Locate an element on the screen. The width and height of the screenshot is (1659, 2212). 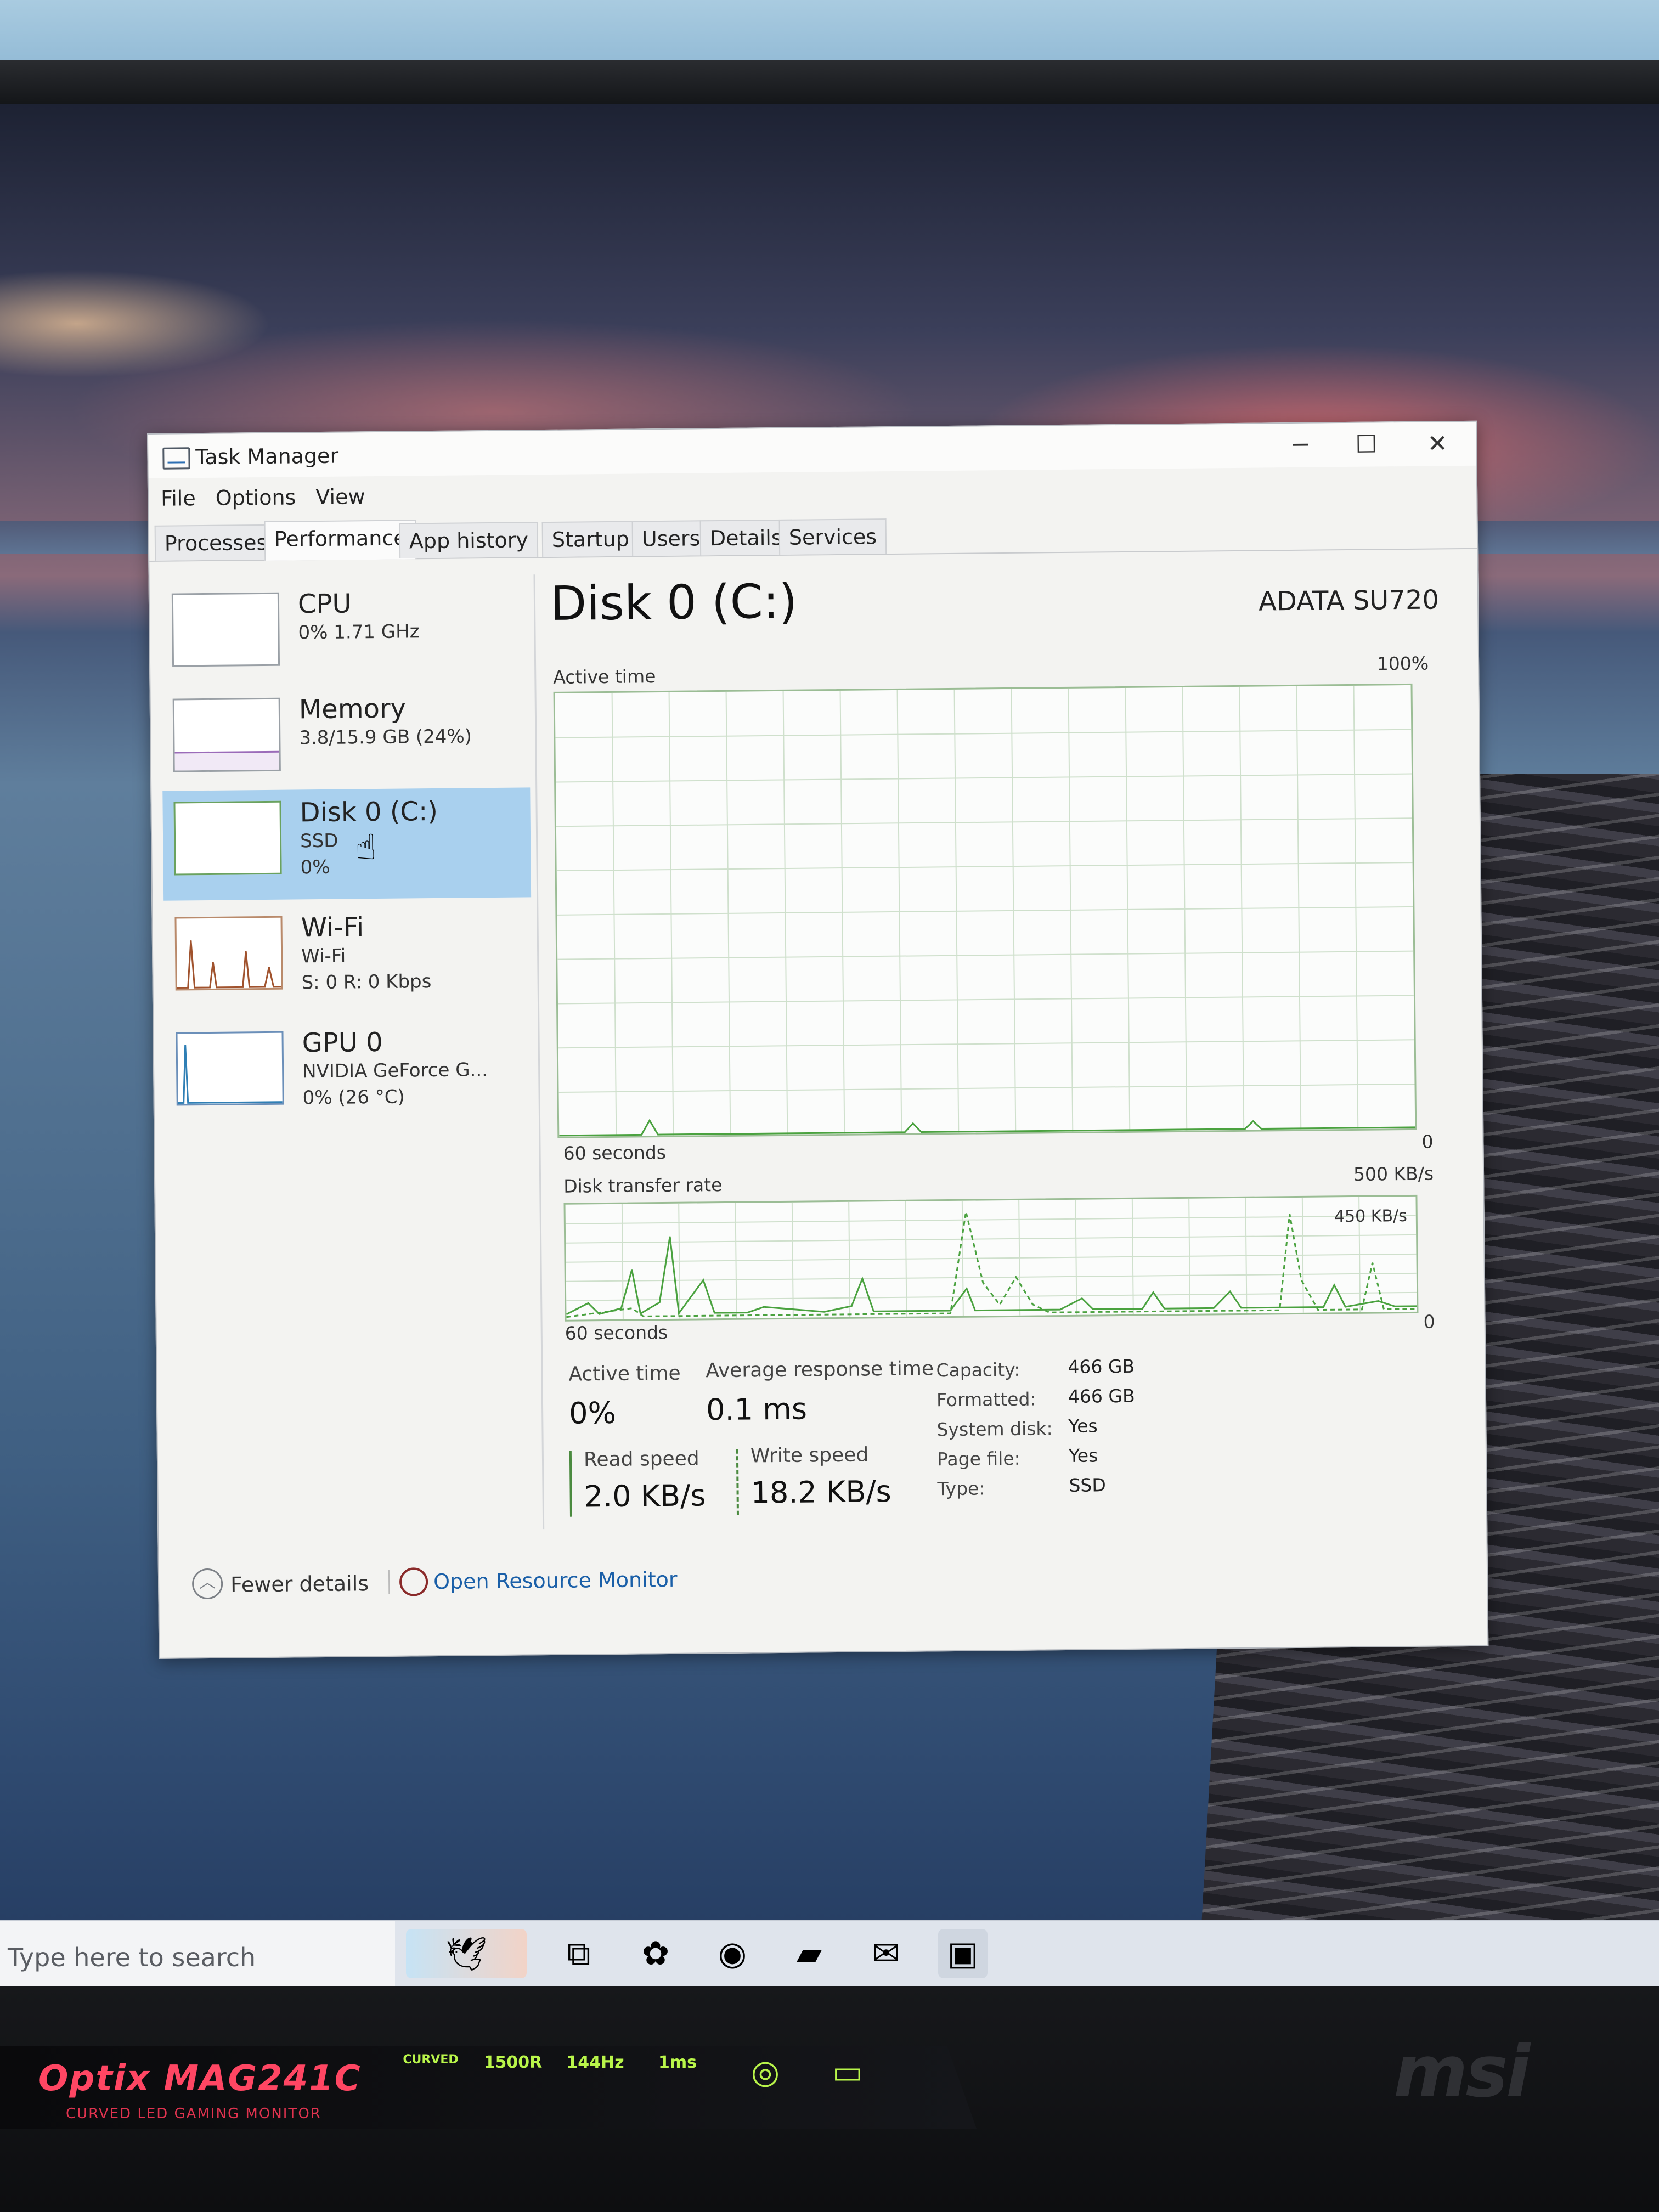
write-speed-legend-line is located at coordinates (737, 1482).